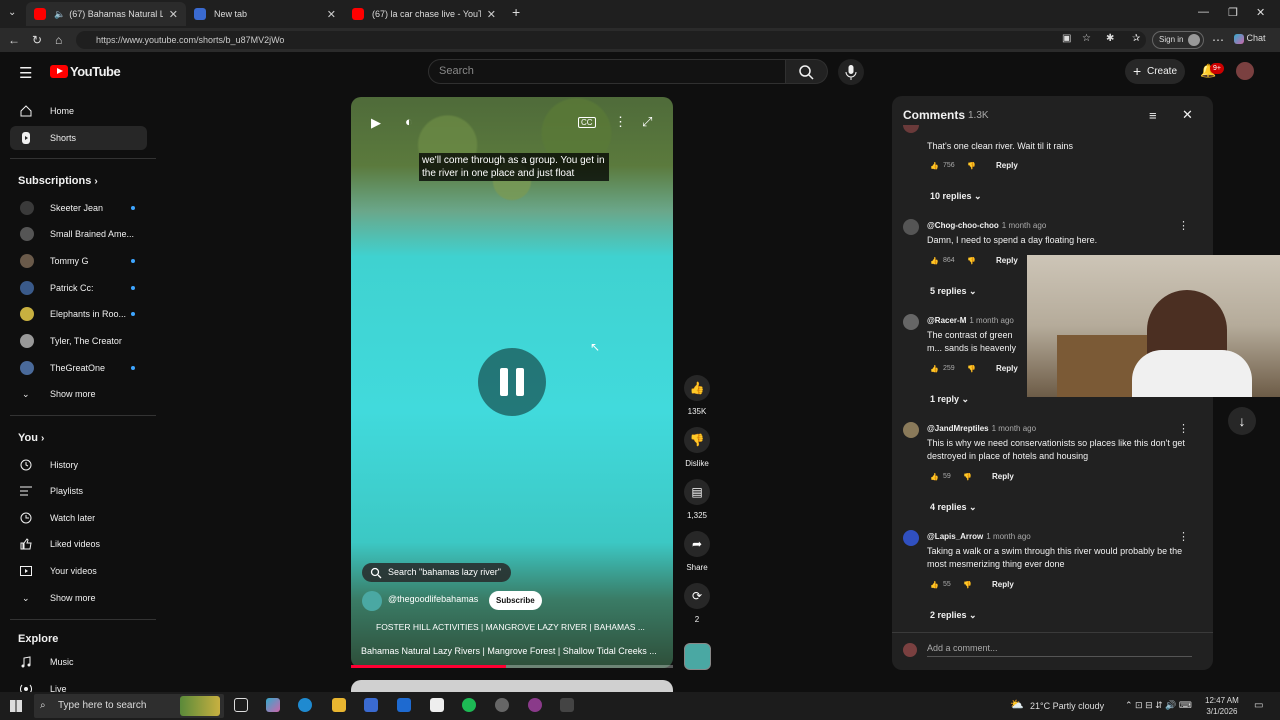 Image resolution: width=1280 pixels, height=720 pixels. I want to click on commenter-handle: @JandMreptiles 1 month ago, so click(981, 428).